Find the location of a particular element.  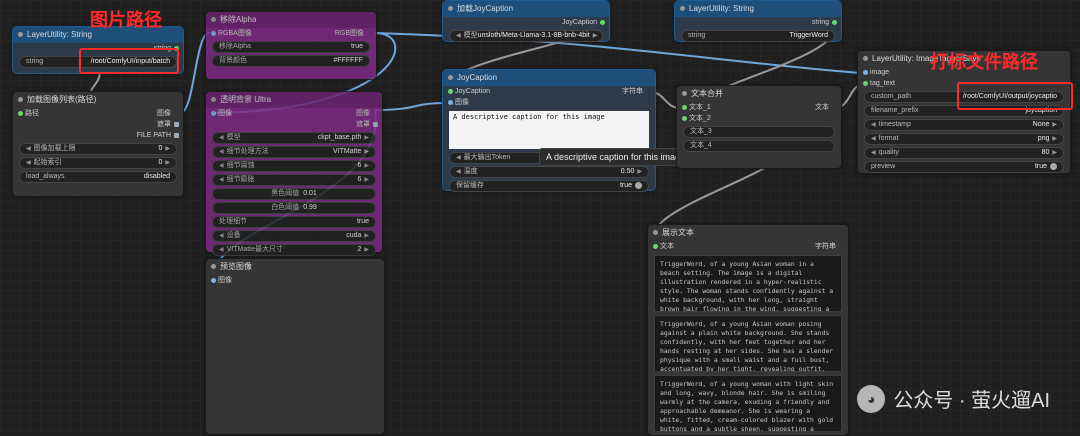

input-image: 图像 图像 is located at coordinates (294, 113).